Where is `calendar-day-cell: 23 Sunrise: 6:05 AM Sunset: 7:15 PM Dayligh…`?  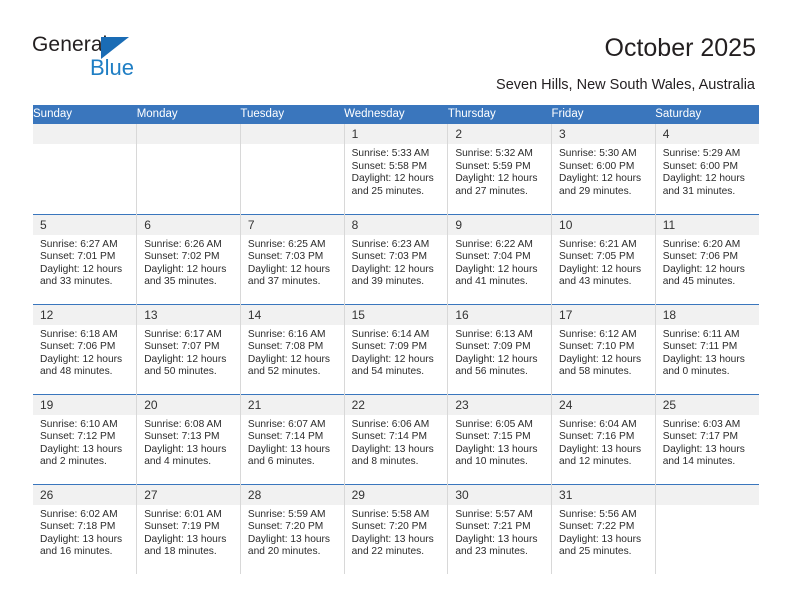 calendar-day-cell: 23 Sunrise: 6:05 AM Sunset: 7:15 PM Dayligh… is located at coordinates (500, 438).